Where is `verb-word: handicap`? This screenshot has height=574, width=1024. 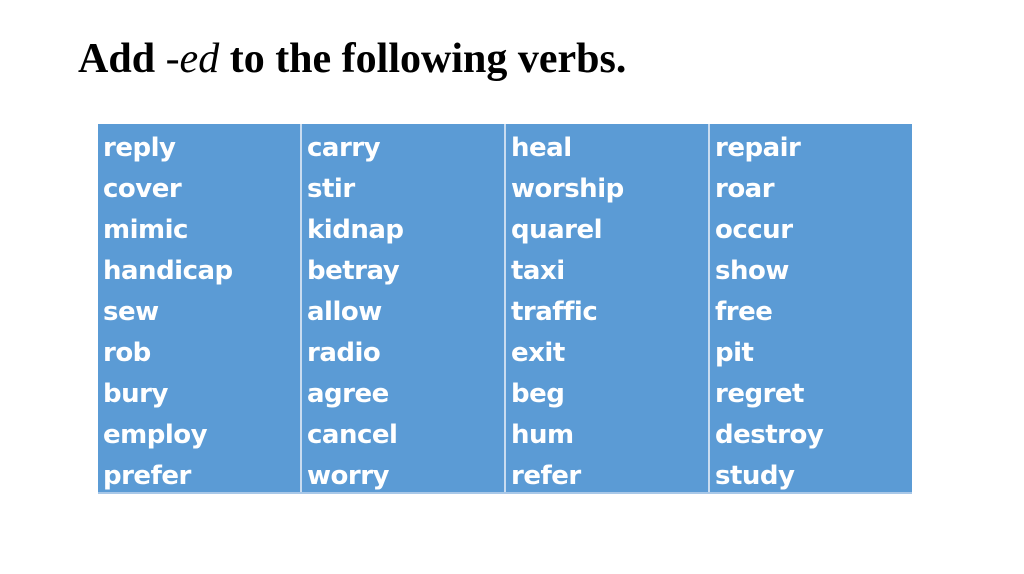 verb-word: handicap is located at coordinates (168, 271).